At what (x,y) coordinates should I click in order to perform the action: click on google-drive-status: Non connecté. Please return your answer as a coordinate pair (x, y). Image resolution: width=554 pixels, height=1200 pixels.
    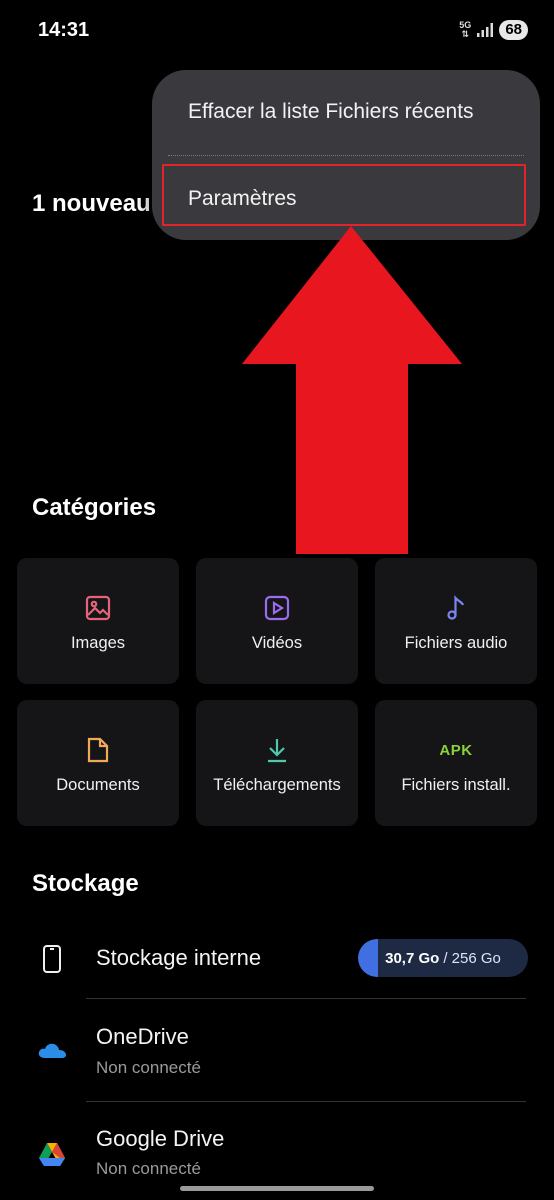
    Looking at the image, I should click on (148, 1168).